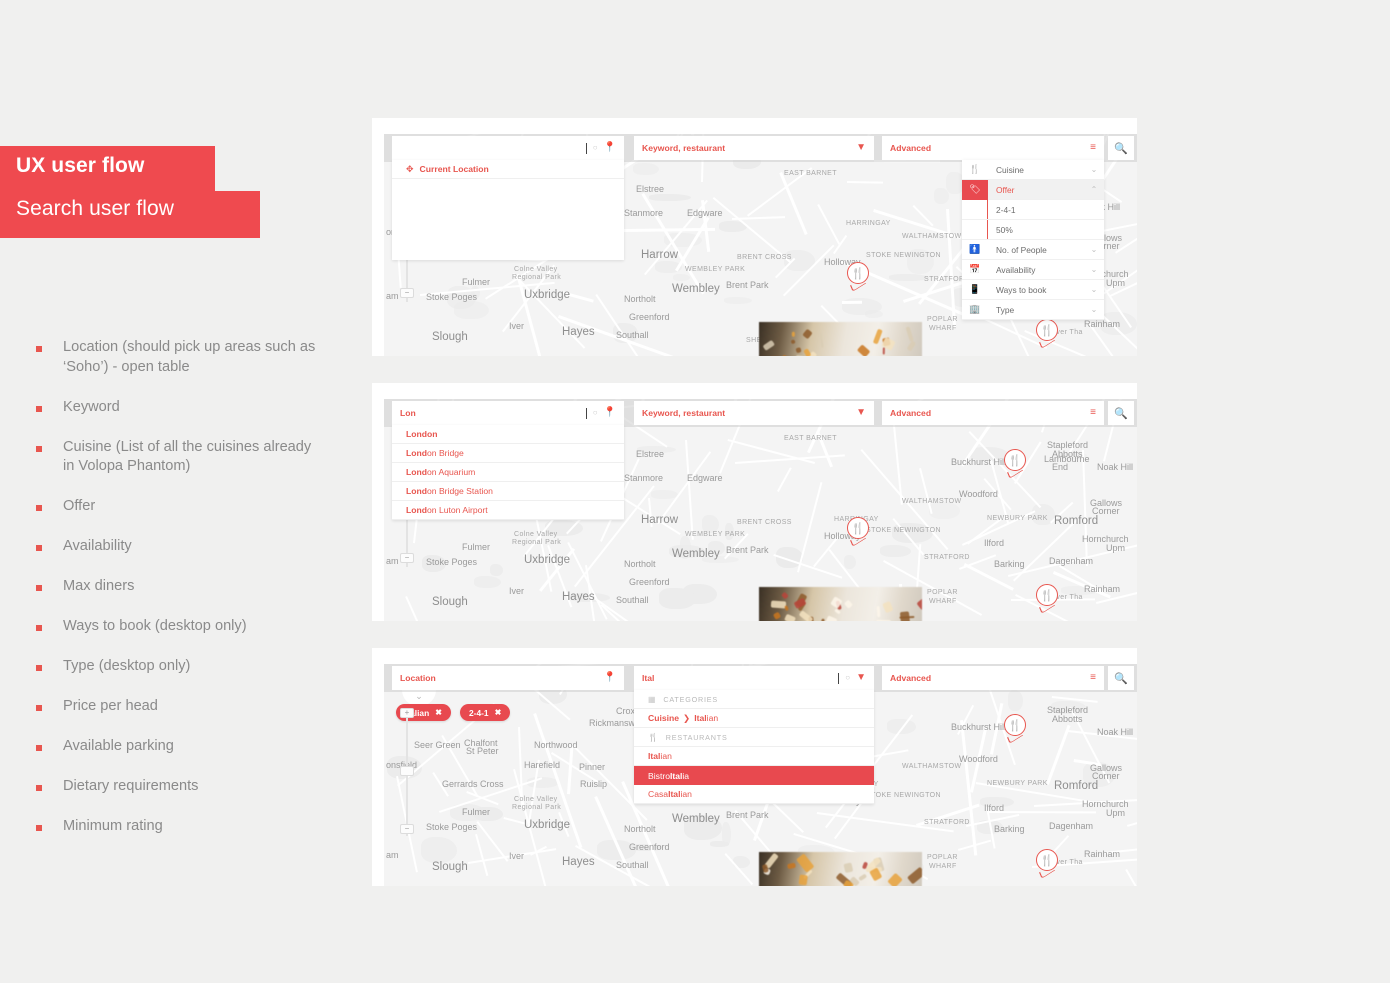 The width and height of the screenshot is (1390, 983). Describe the element at coordinates (684, 148) in the screenshot. I see `keyword-input-value: Keyword, restaurant` at that location.